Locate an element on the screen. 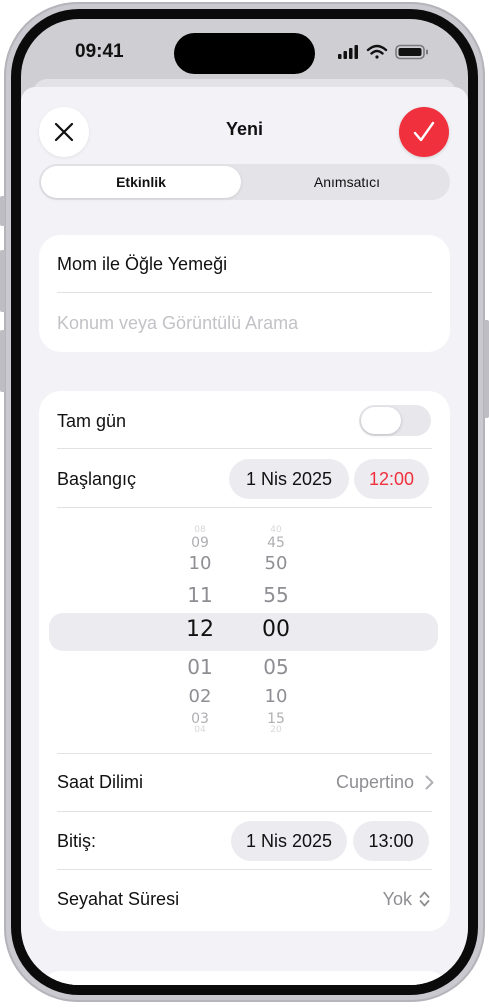  cellular-signal-icon is located at coordinates (348, 52).